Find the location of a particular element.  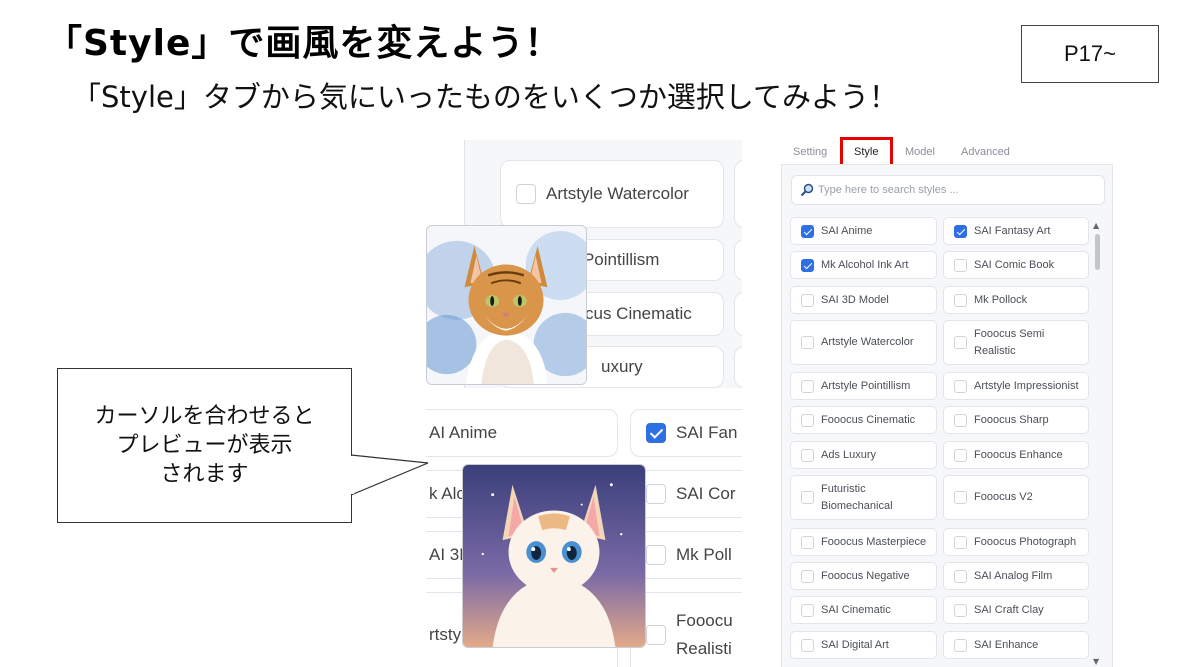

tab-style: Style is located at coordinates (866, 152).